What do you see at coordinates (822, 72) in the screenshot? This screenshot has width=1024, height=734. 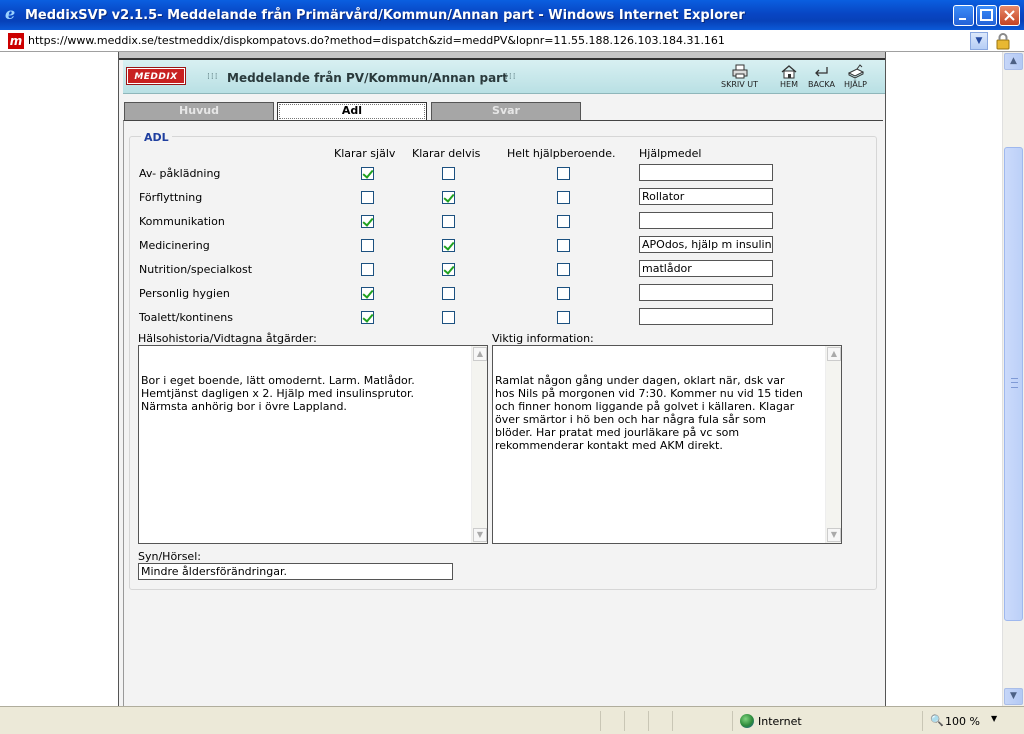 I see `back-arrow-icon` at bounding box center [822, 72].